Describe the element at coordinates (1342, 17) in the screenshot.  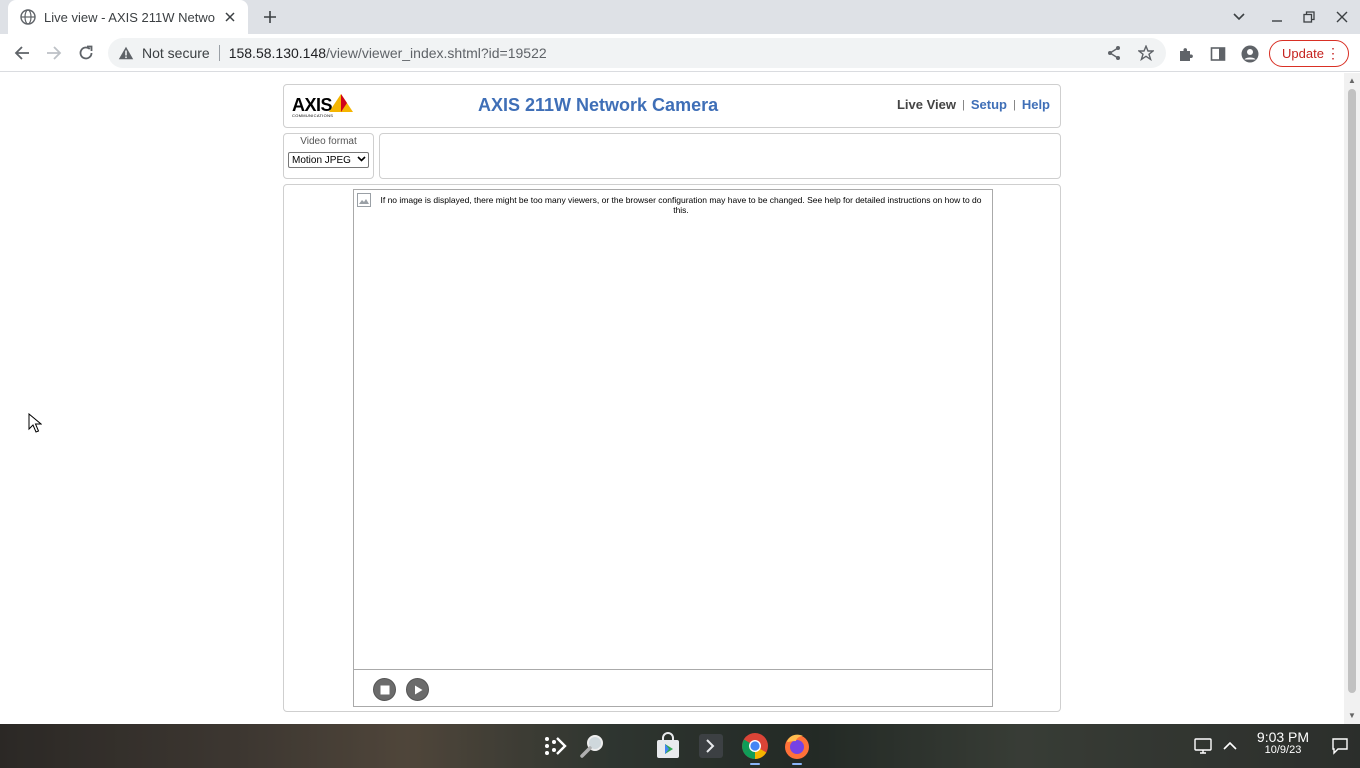
I see `close-window-icon` at that location.